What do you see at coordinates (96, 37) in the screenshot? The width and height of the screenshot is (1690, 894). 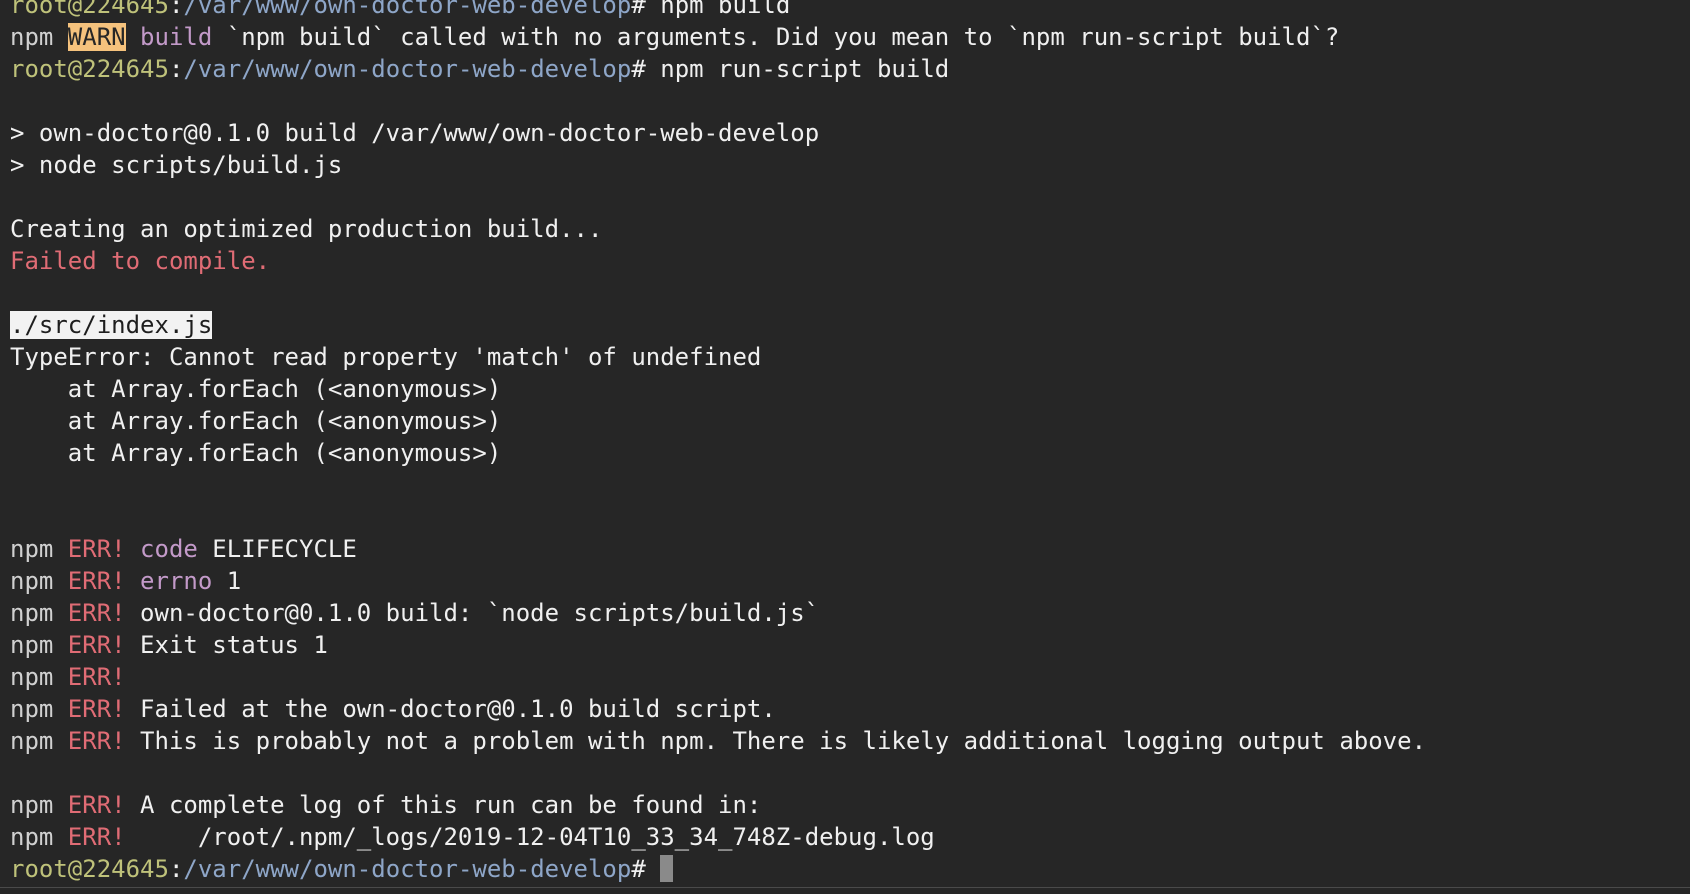 I see `terminal-text-segment: WARN` at bounding box center [96, 37].